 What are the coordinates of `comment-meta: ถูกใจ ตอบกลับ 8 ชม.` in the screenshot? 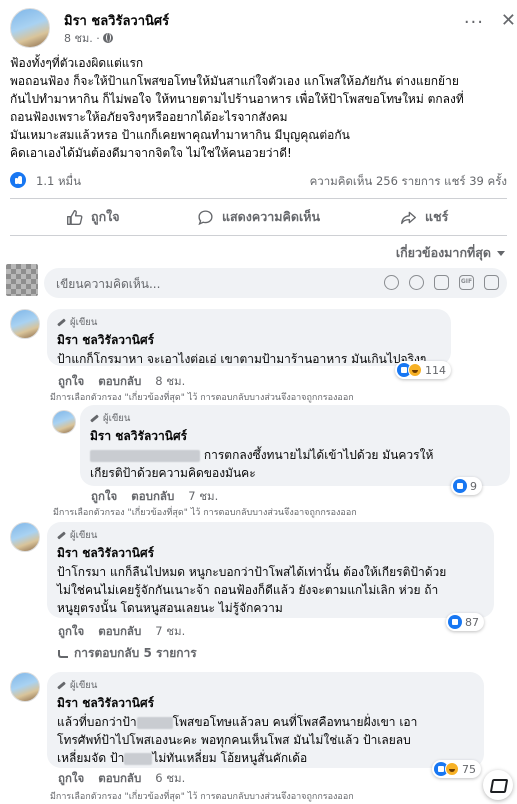 It's located at (121, 382).